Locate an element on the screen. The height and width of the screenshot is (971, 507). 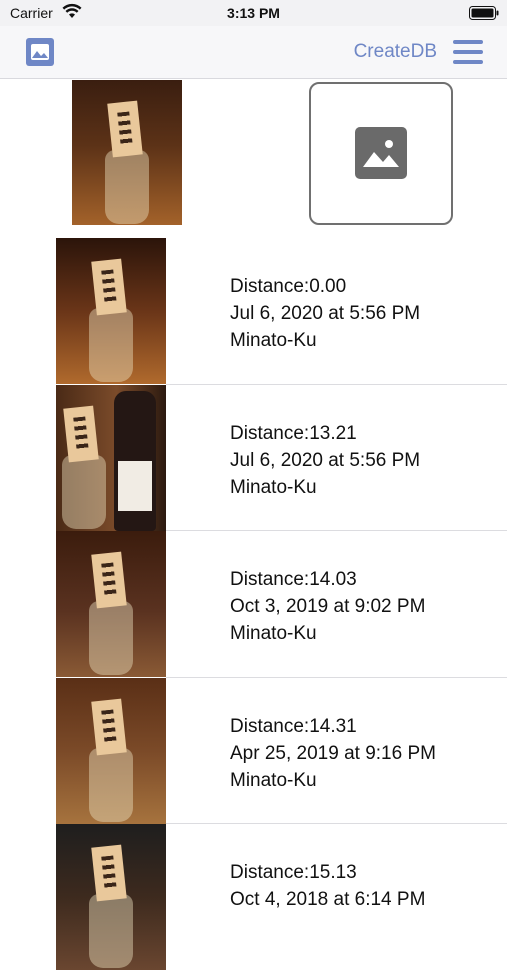
status-bar: Carrier 3:13 PM is located at coordinates (253, 13).